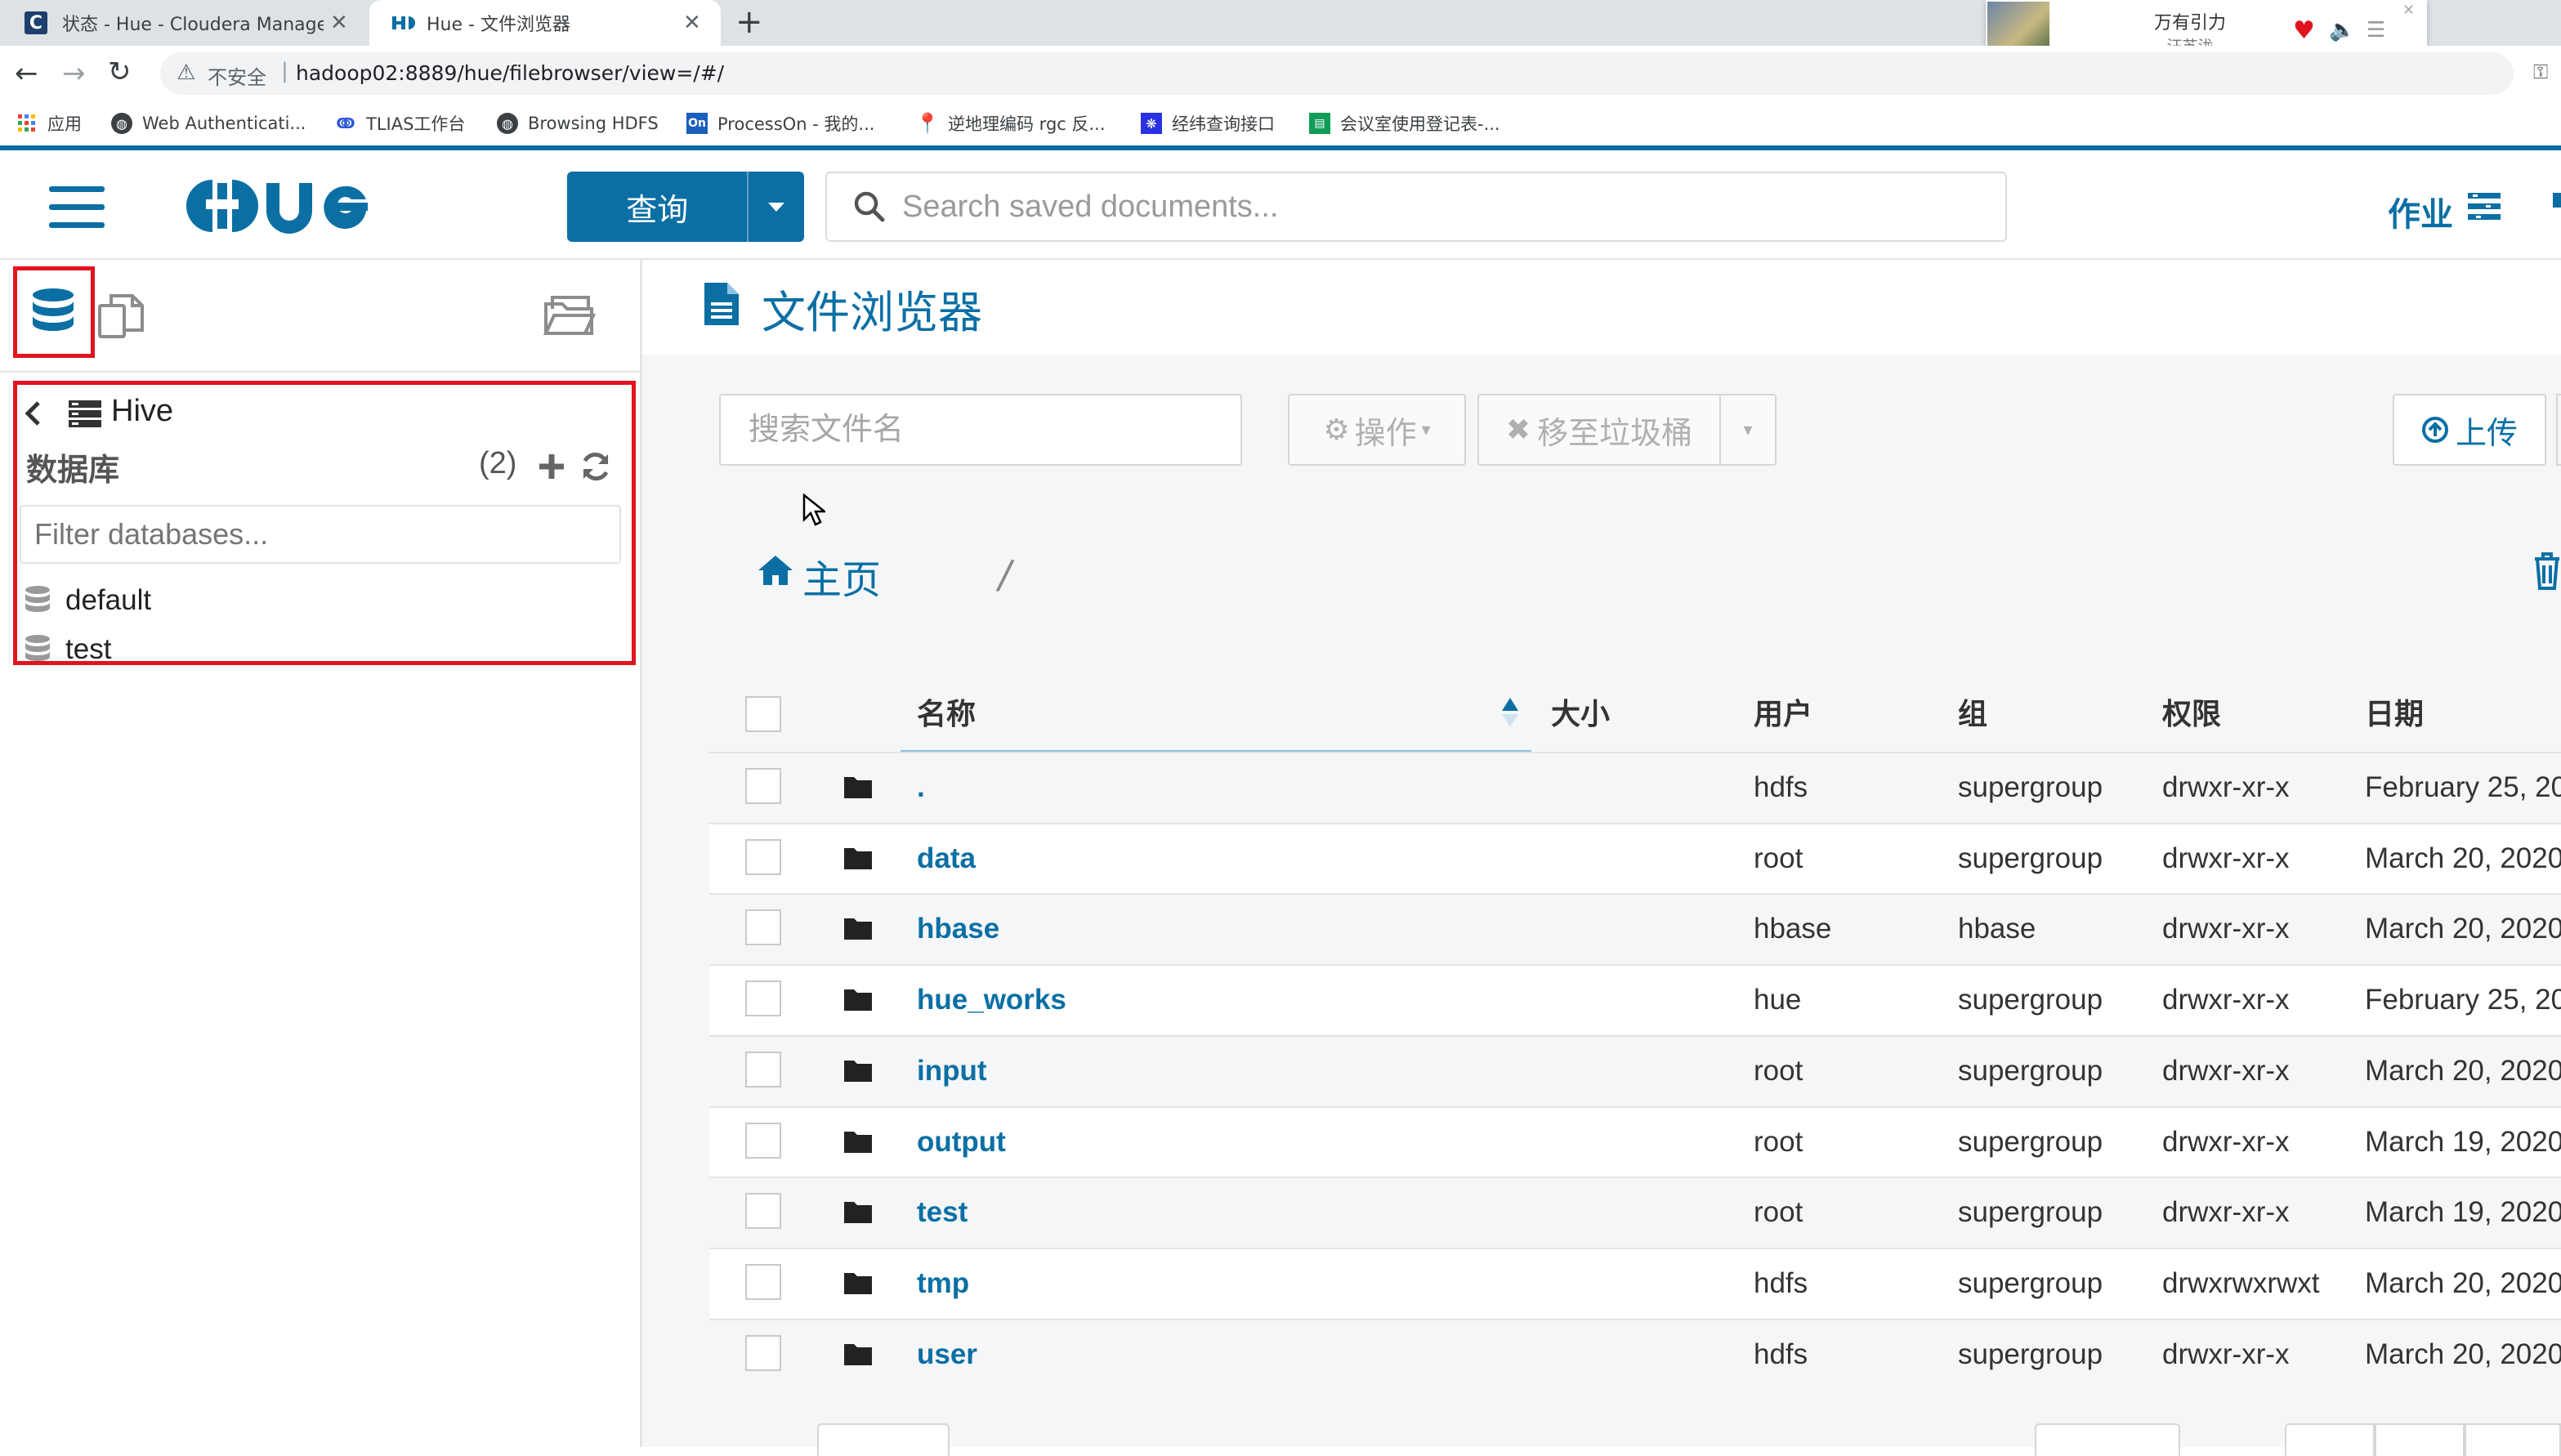  Describe the element at coordinates (2376, 30) in the screenshot. I see `playlist-icon: ☰` at that location.